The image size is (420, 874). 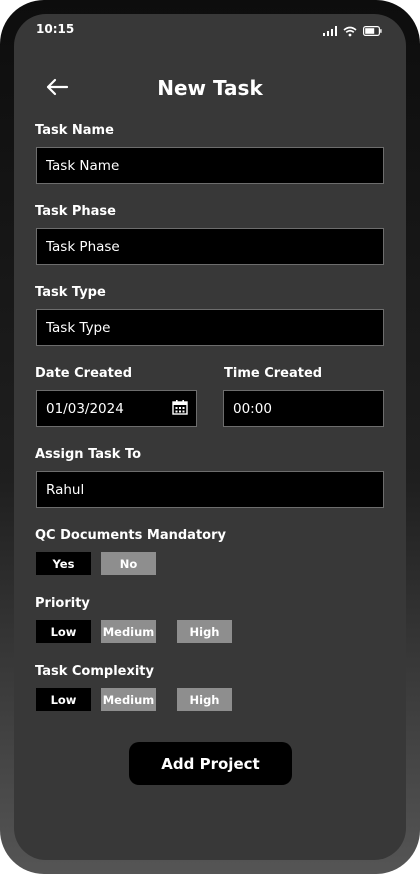 What do you see at coordinates (63, 631) in the screenshot?
I see `priority-low-option: Low` at bounding box center [63, 631].